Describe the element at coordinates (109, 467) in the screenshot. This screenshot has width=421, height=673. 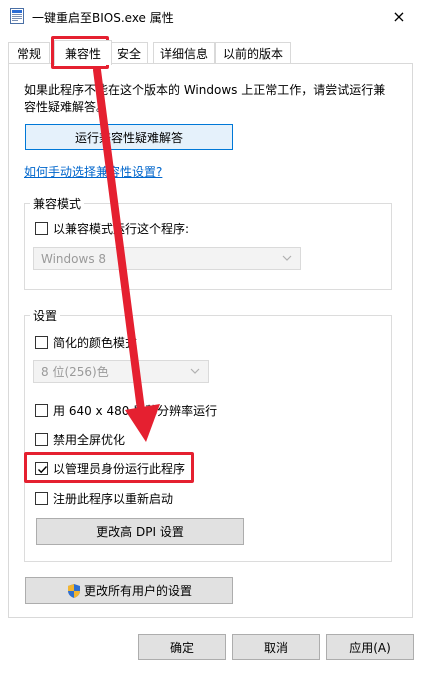
I see `annotation-box-admin` at that location.